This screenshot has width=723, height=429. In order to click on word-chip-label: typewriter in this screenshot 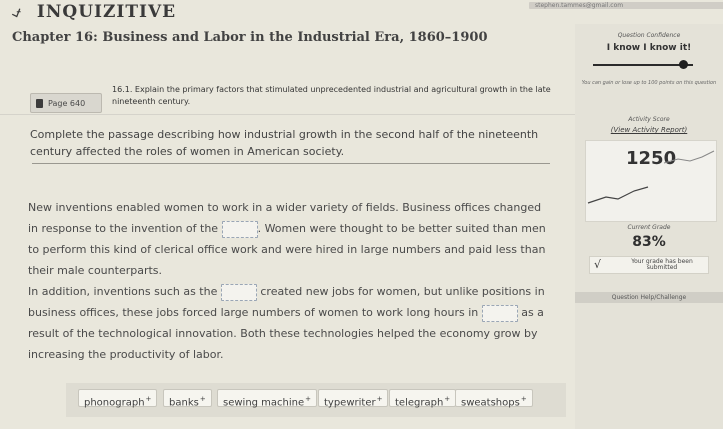, I will do `click(350, 403)`.